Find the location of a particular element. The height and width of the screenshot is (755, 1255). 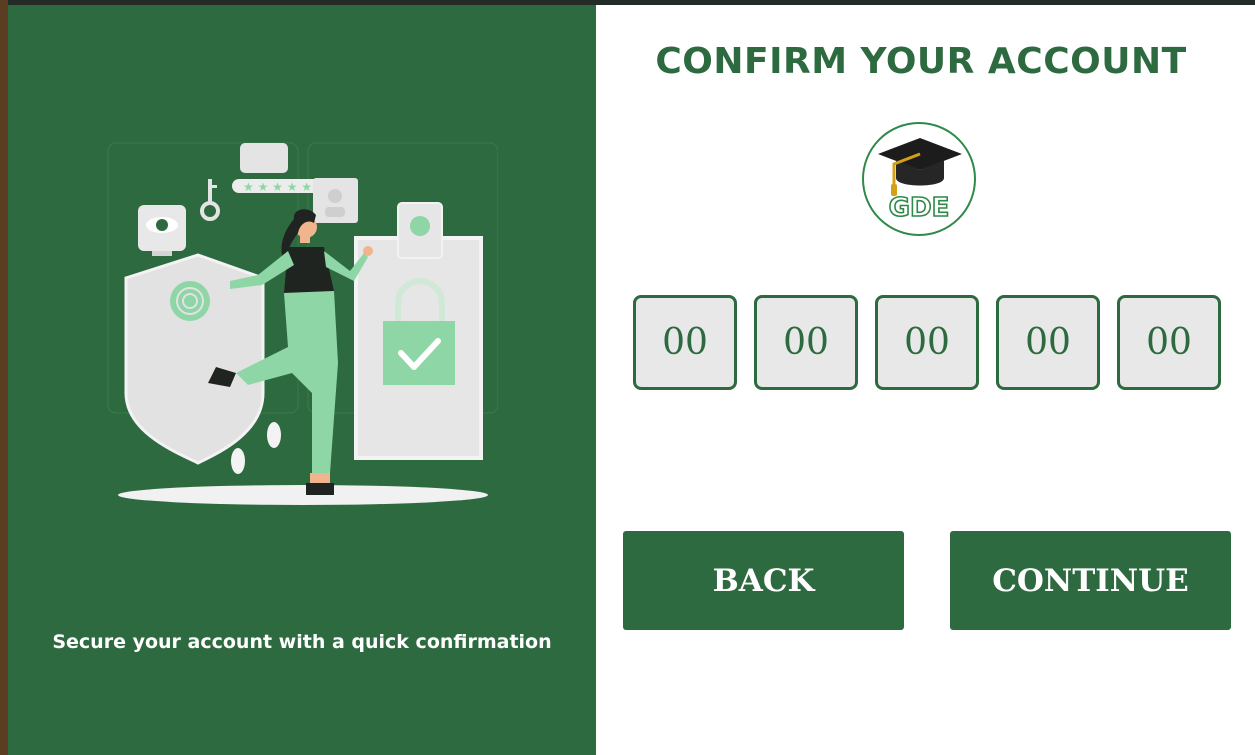

continue-button: CONTINUE is located at coordinates (1090, 580).